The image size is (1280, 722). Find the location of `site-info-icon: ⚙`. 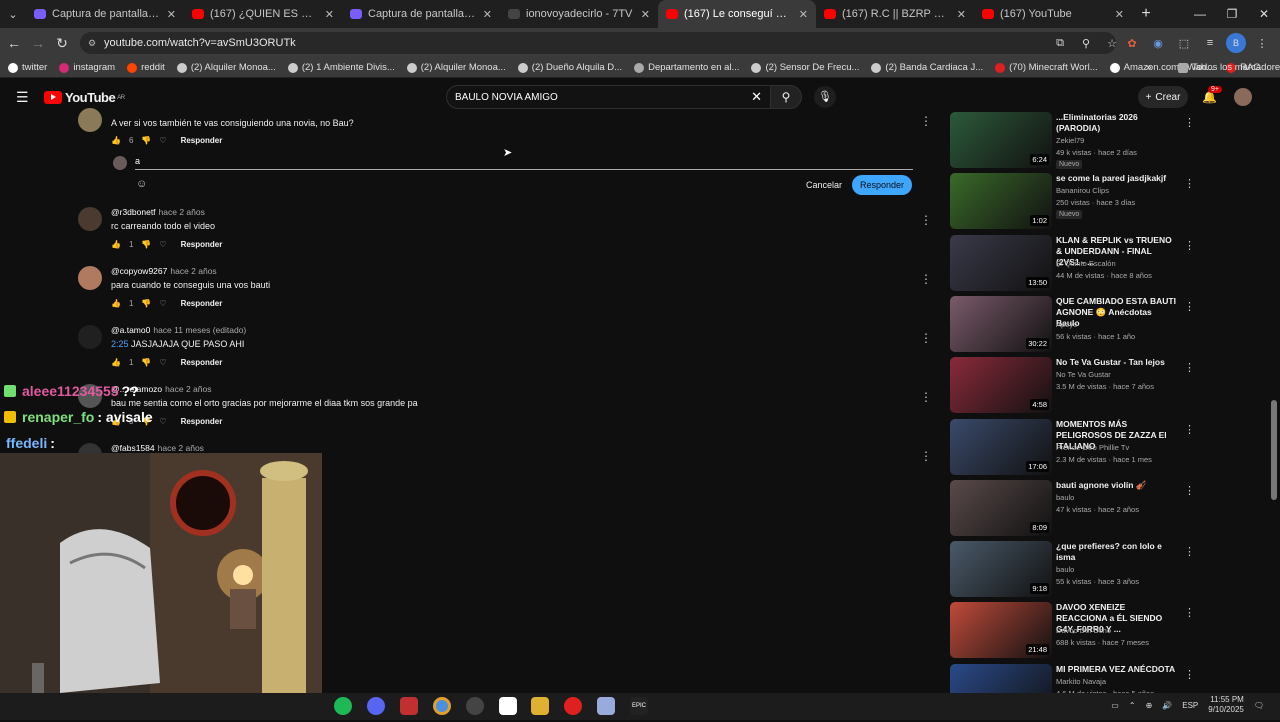

site-info-icon: ⚙ is located at coordinates (92, 43).